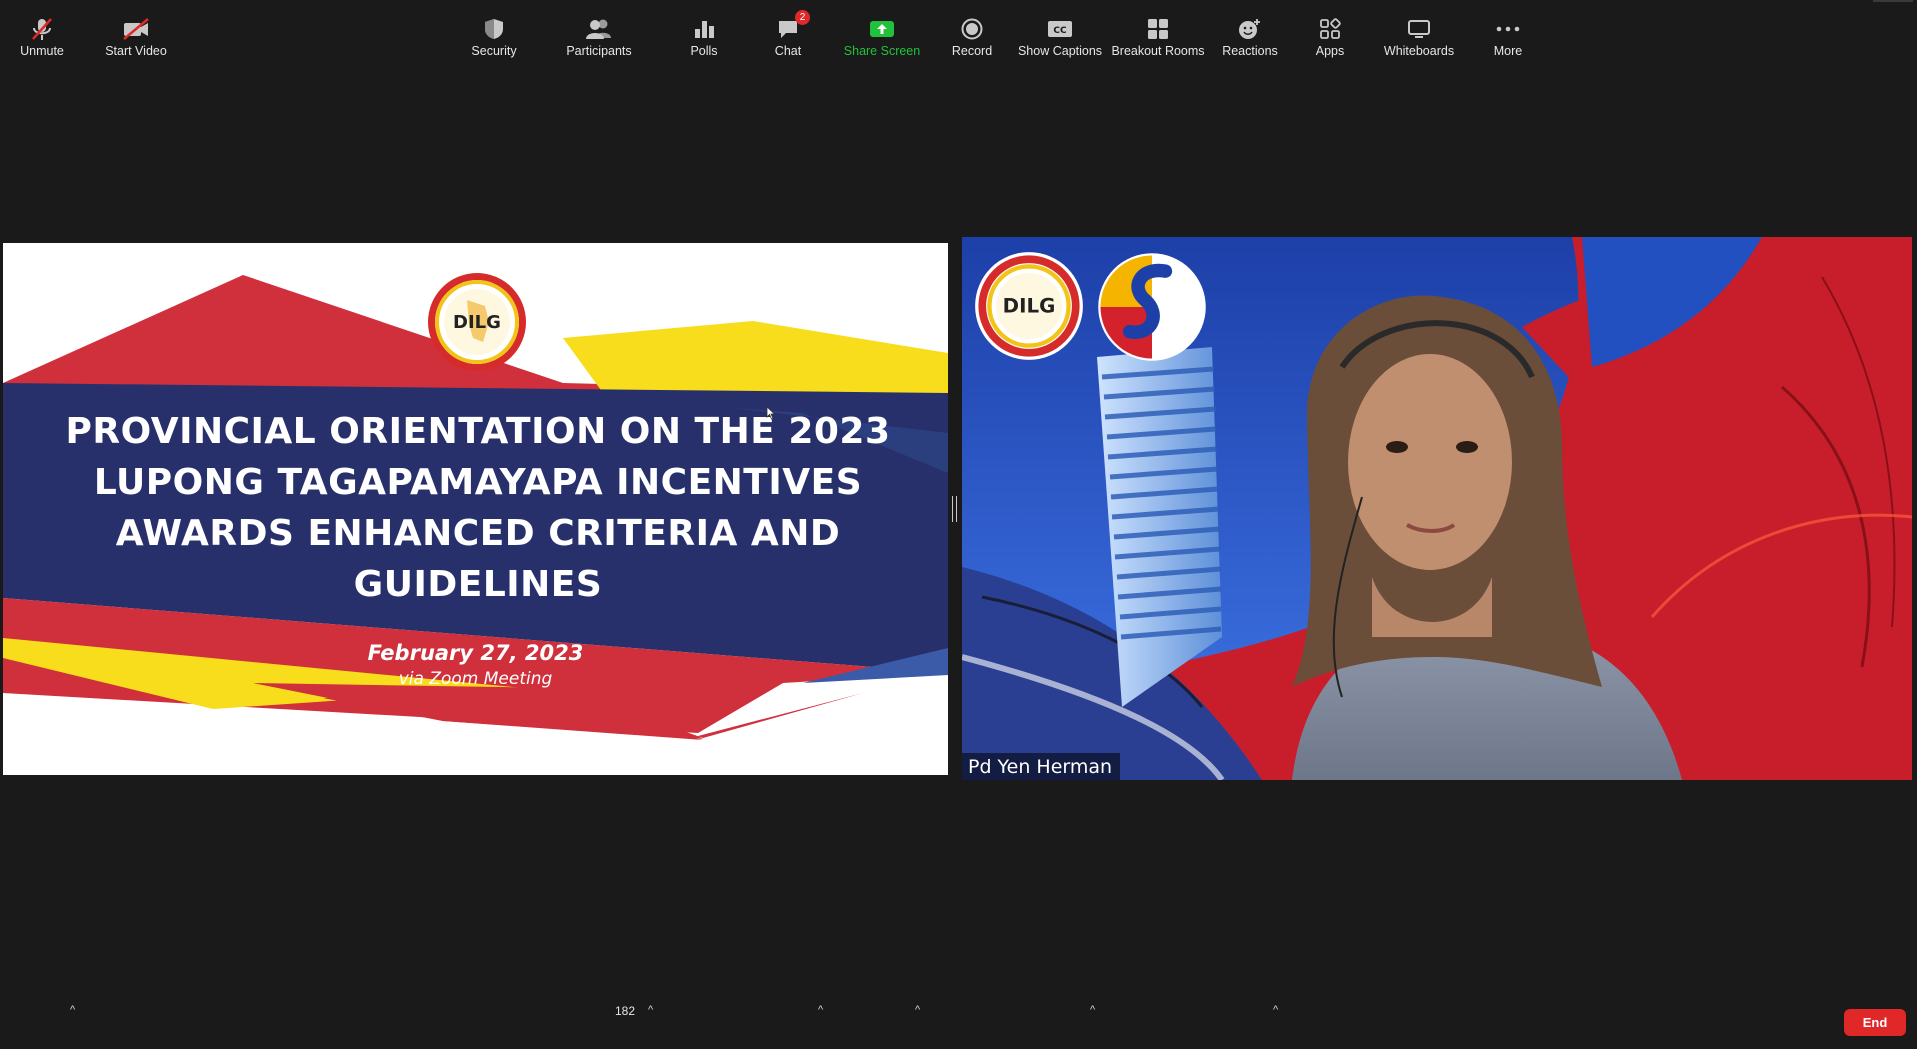 This screenshot has height=1049, width=1917. I want to click on polls-bar-chart-icon, so click(704, 29).